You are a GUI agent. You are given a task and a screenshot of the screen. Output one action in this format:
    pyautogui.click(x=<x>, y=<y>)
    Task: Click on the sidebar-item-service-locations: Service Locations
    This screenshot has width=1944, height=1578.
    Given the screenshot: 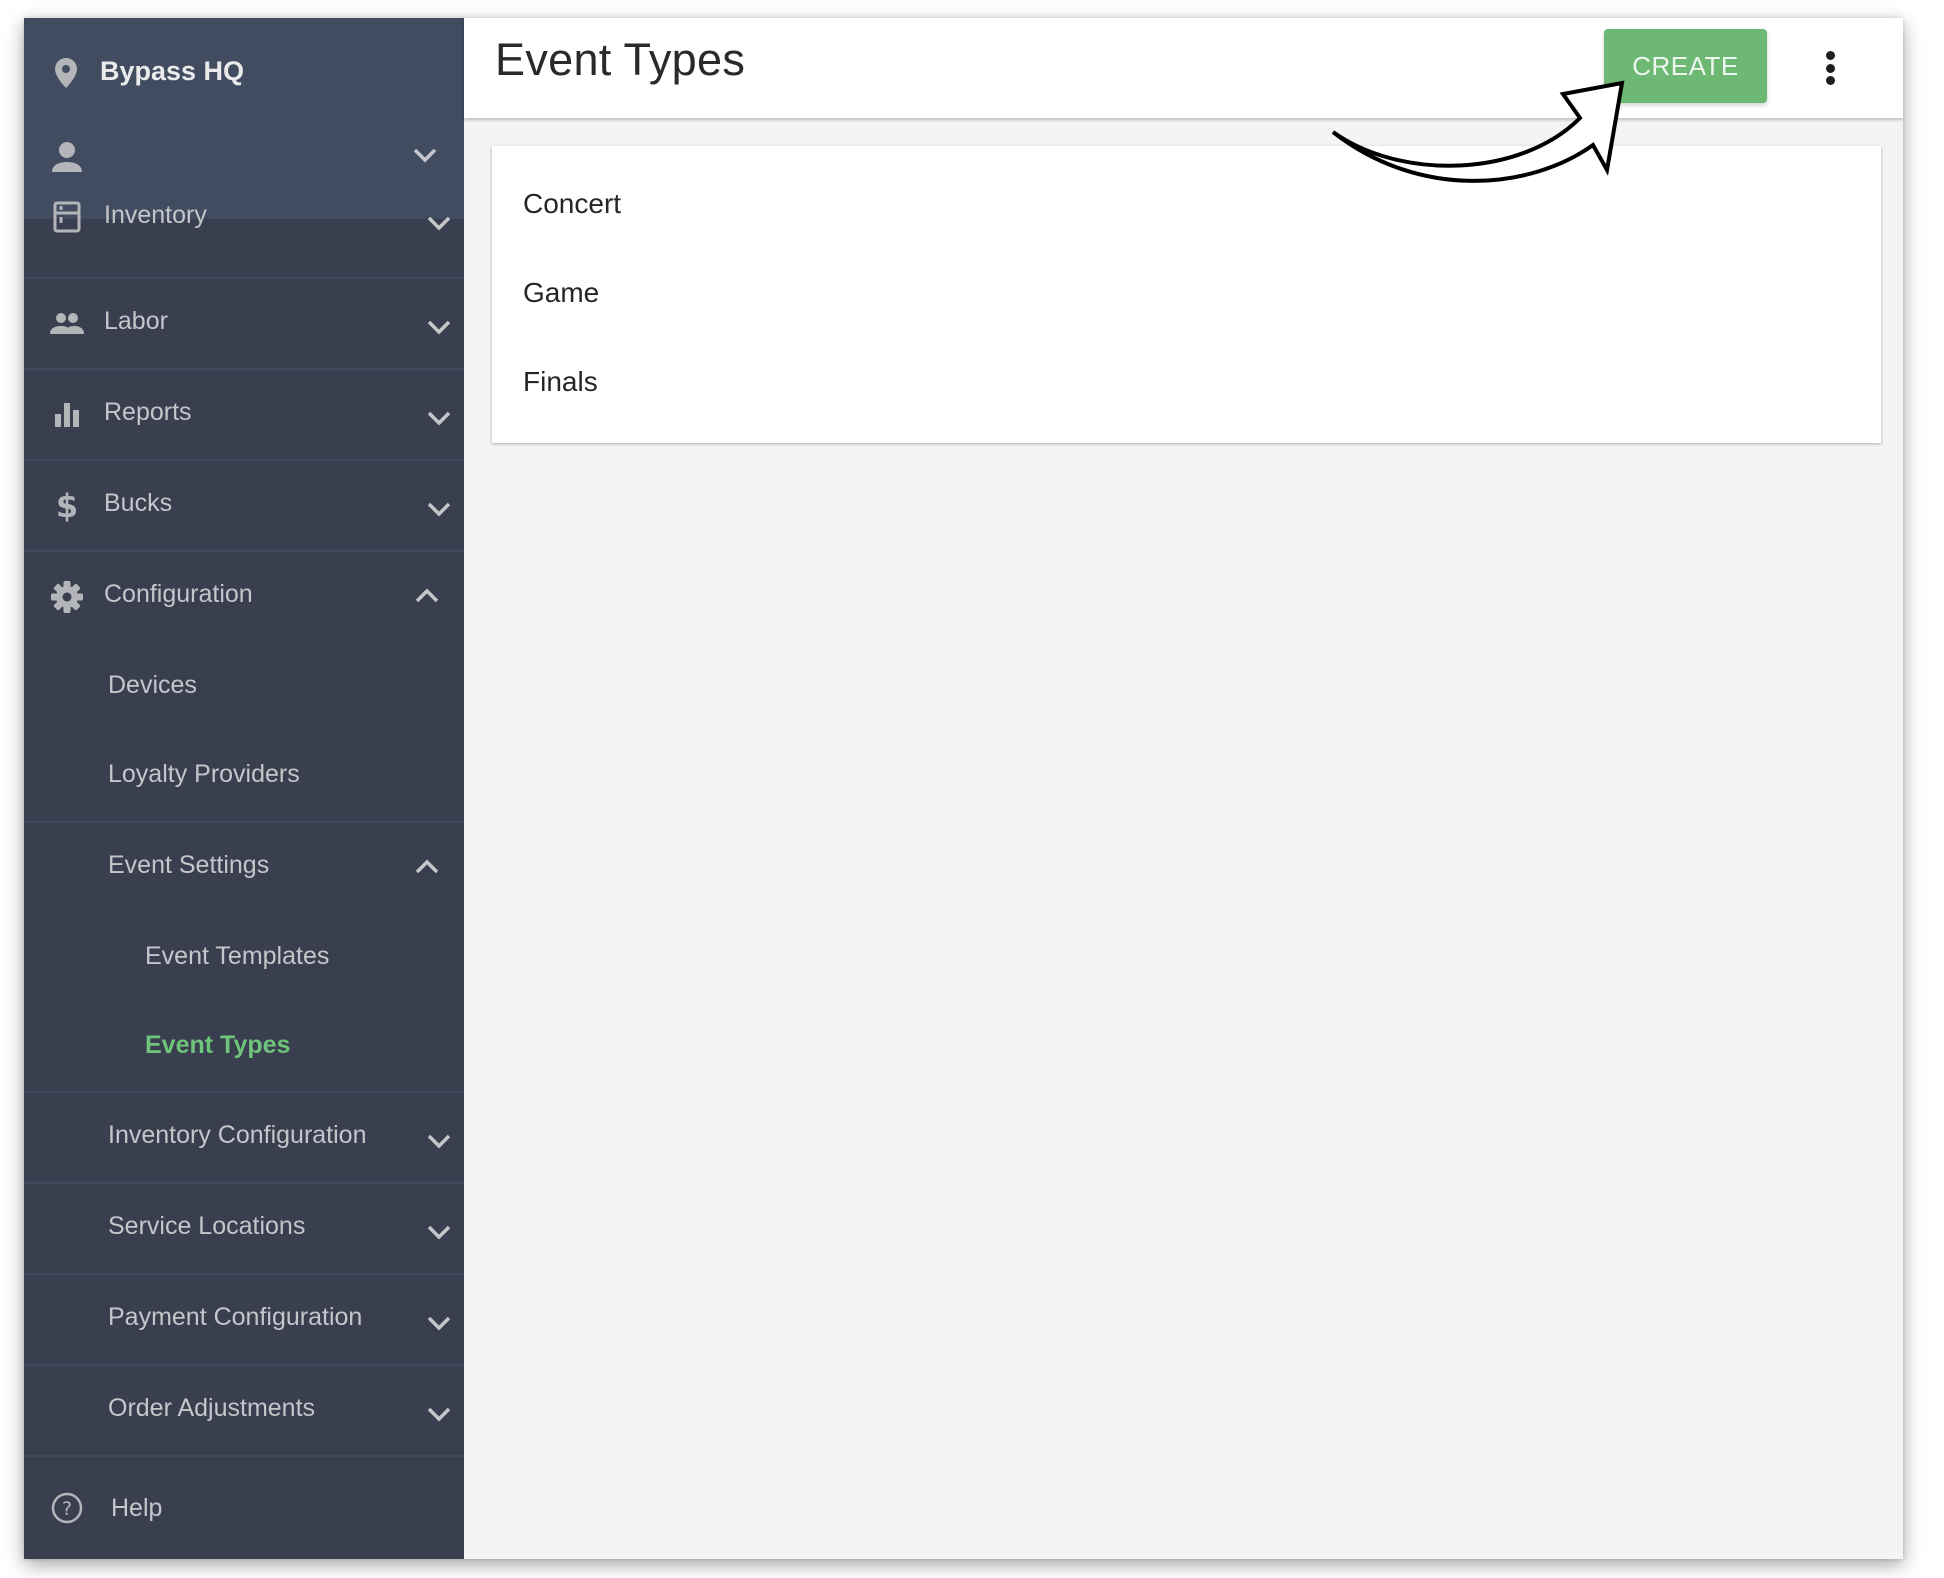 What is the action you would take?
    pyautogui.click(x=244, y=1229)
    